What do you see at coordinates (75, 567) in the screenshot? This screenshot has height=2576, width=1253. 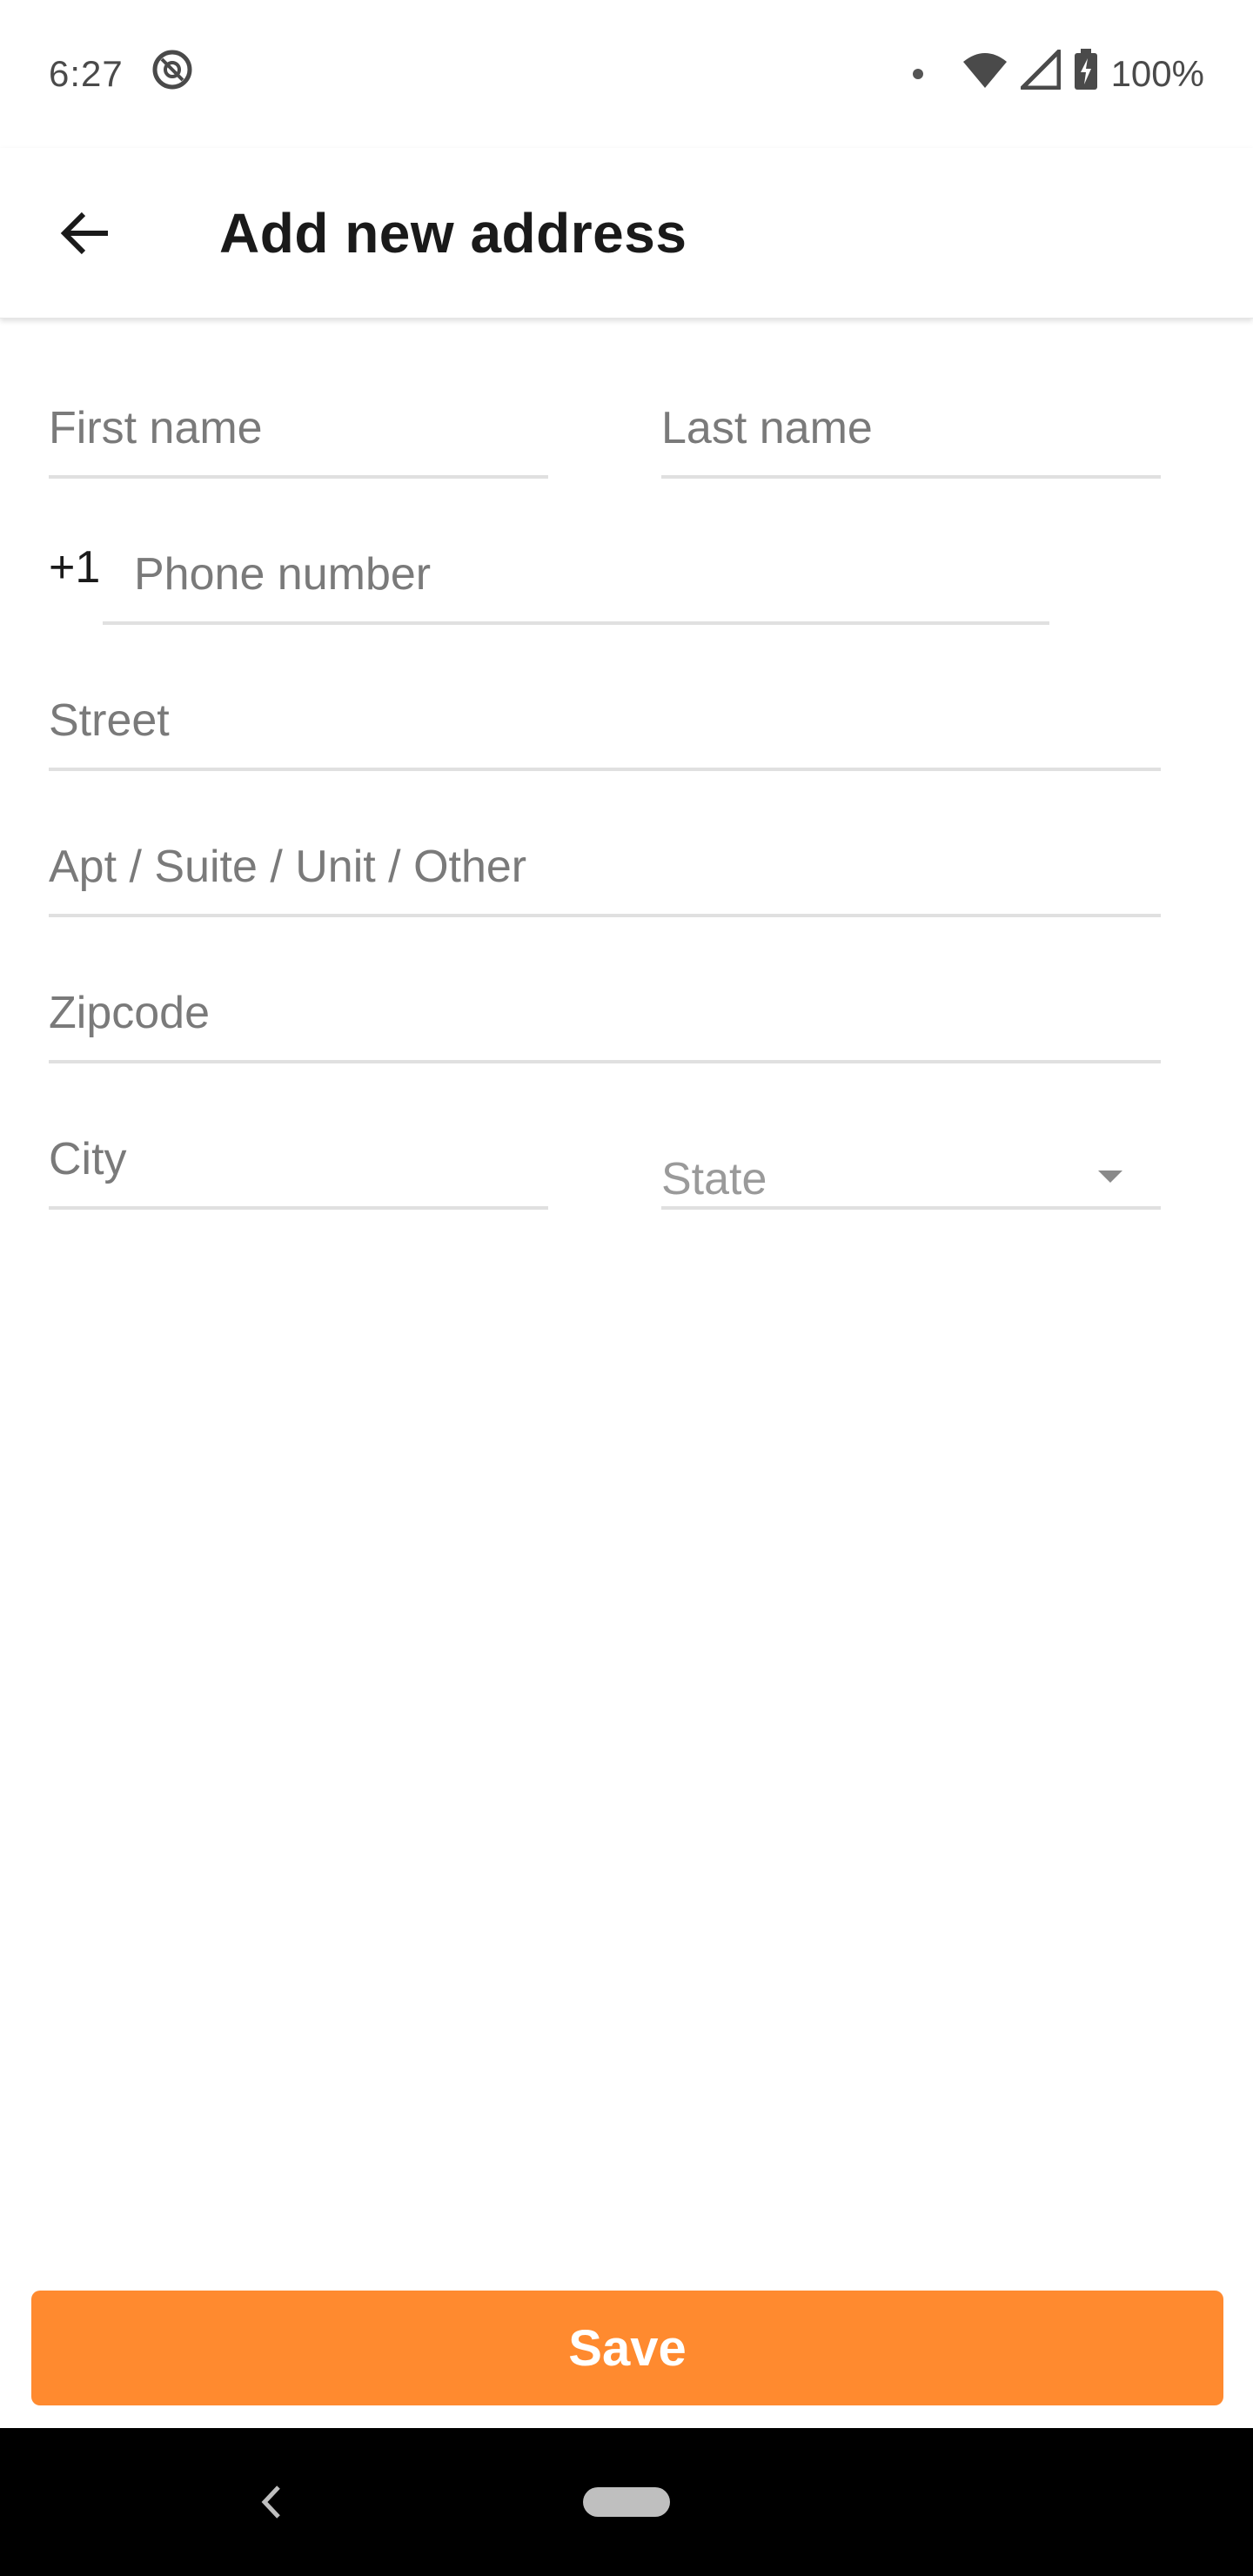 I see `phone-country-code: +1` at bounding box center [75, 567].